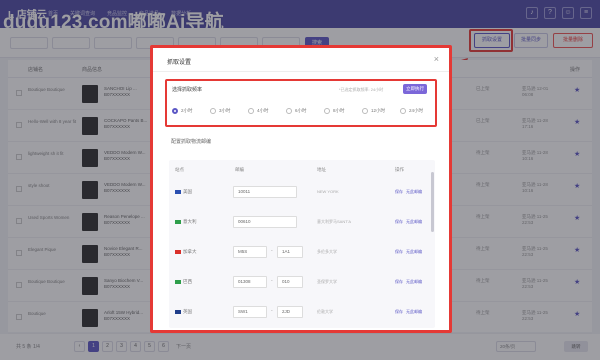  I want to click on postcode-row-it: 意大利 00610 意大利罗马SANT'A 保存 无此邮编, so click(297, 223).